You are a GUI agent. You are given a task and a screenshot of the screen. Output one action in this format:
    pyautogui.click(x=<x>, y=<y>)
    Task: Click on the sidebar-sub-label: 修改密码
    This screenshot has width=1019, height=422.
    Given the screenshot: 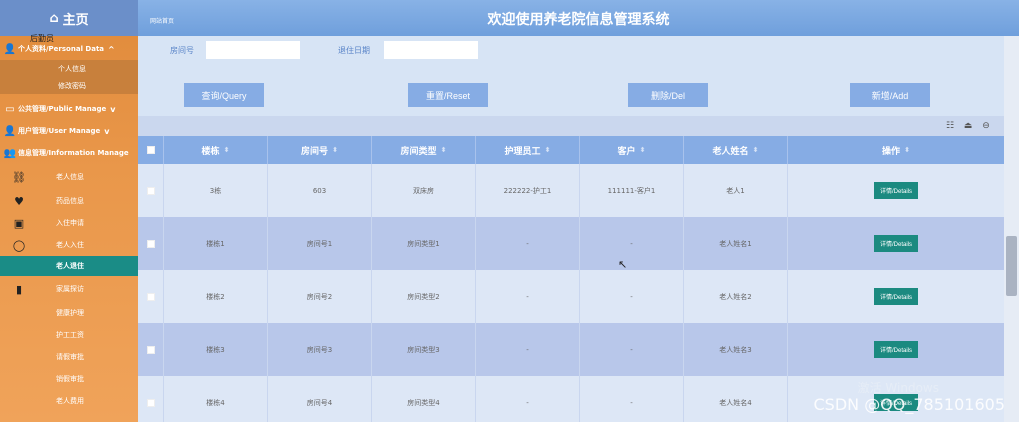 What is the action you would take?
    pyautogui.click(x=72, y=85)
    